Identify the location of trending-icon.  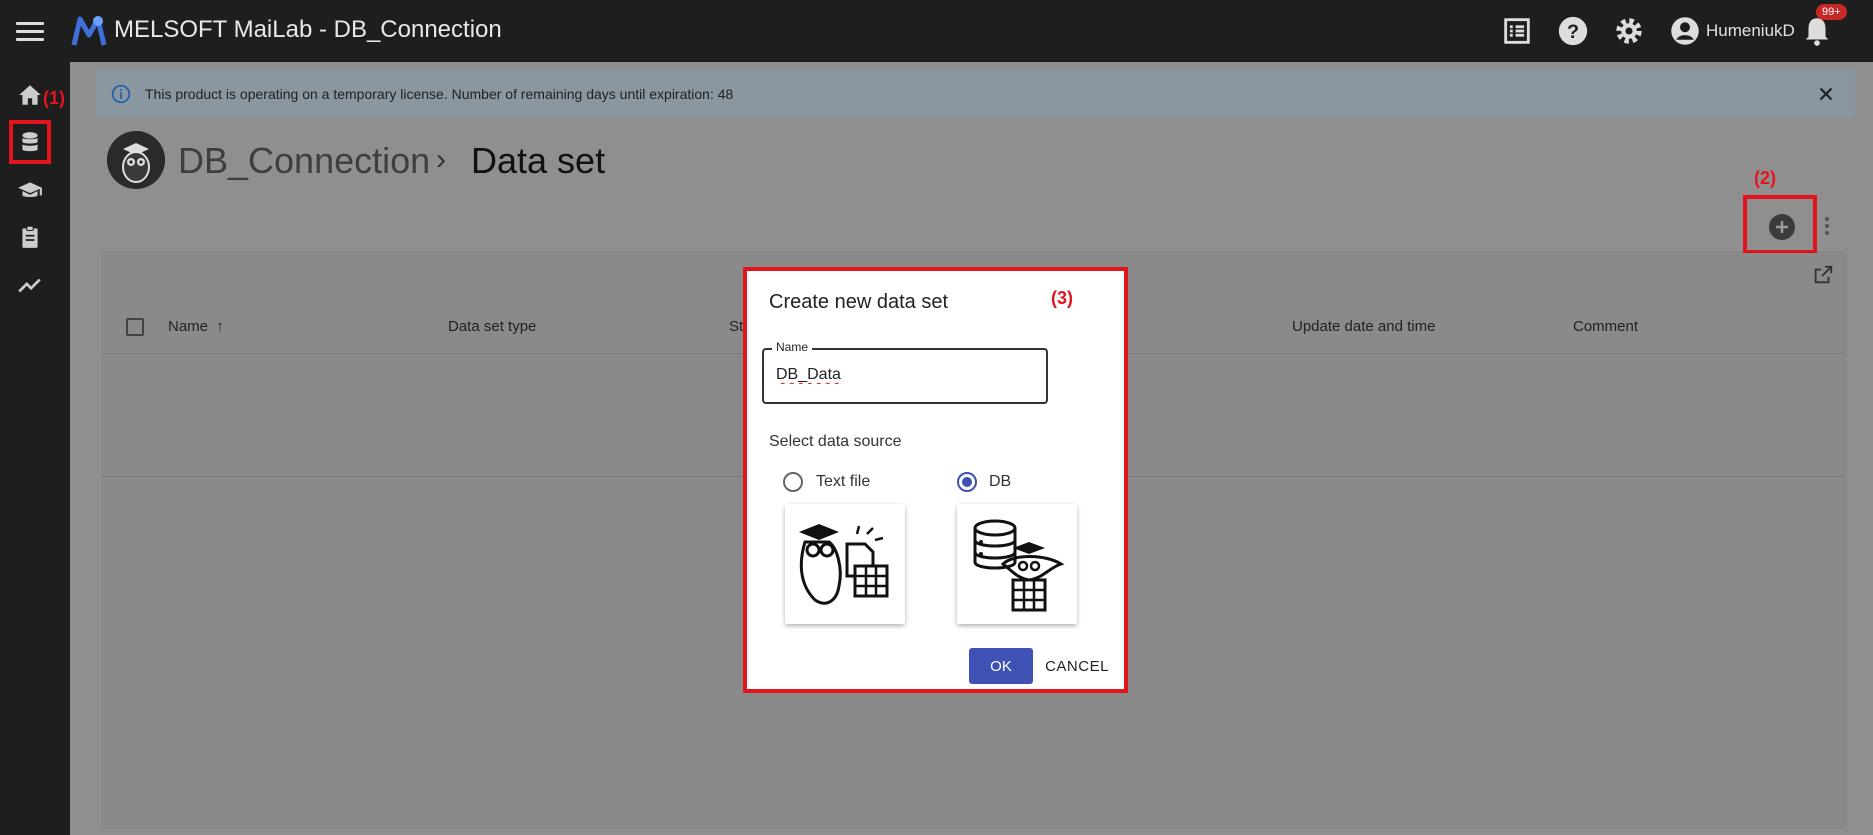
(30, 285).